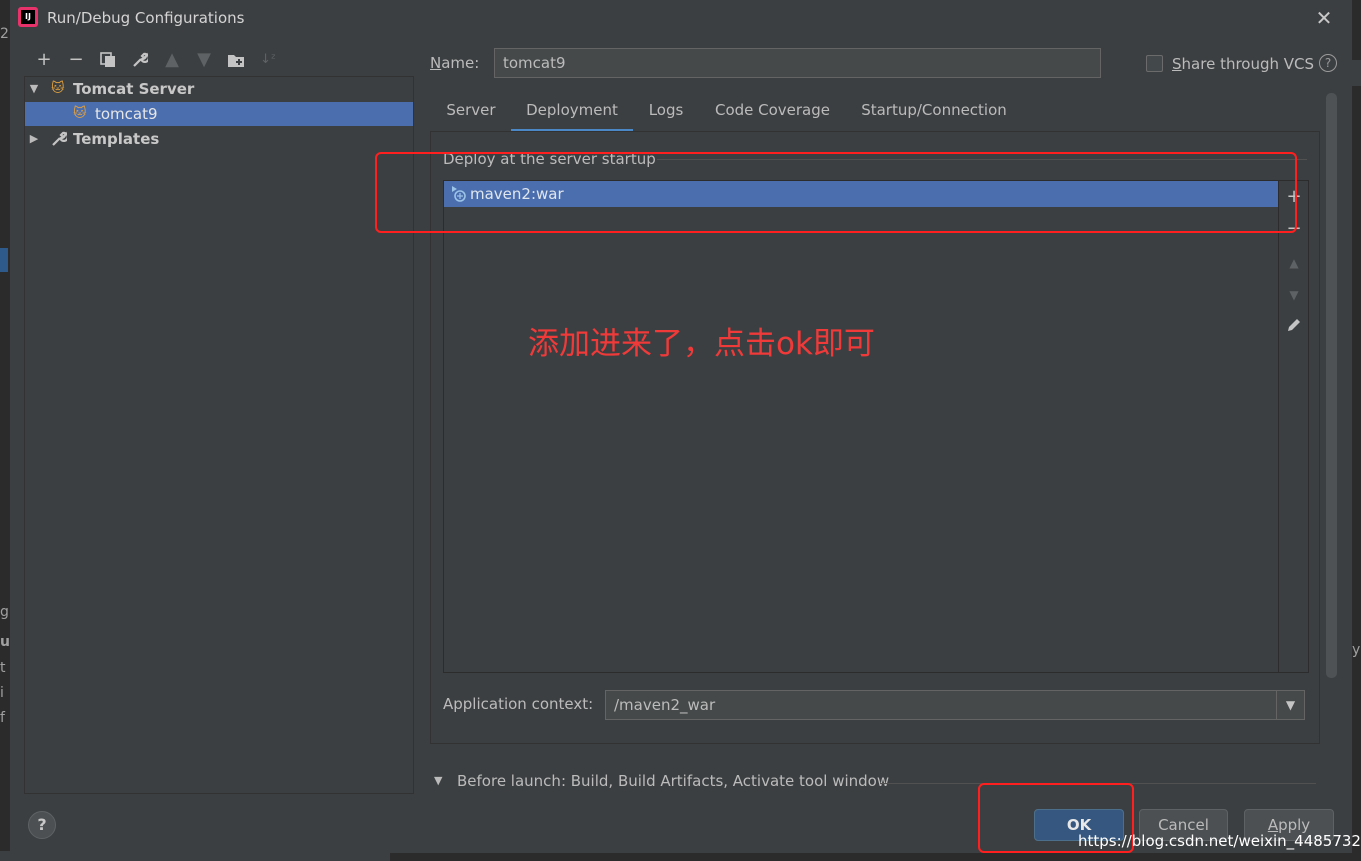 The image size is (1361, 861). I want to click on application-context-label: Application context:, so click(518, 704).